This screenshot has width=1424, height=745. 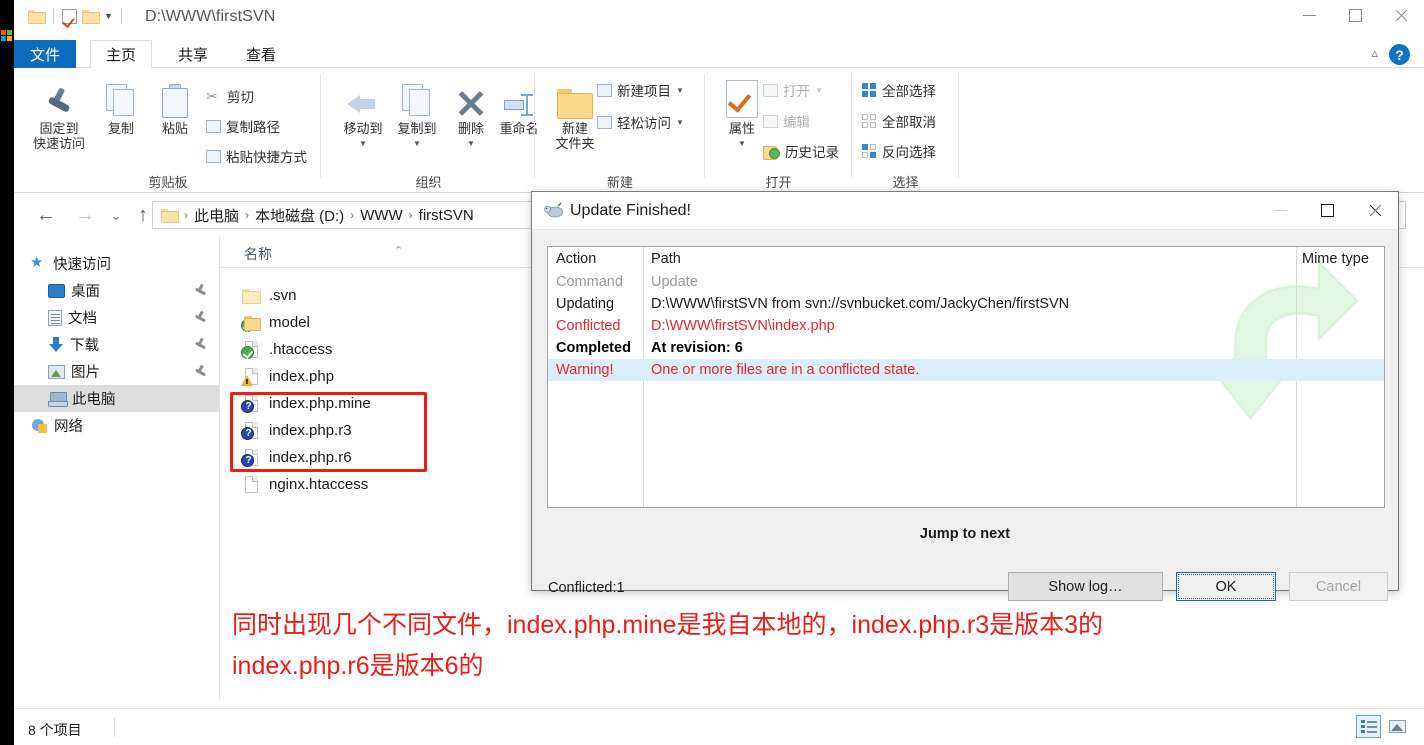 I want to click on cancel-button: Cancel, so click(x=1338, y=586).